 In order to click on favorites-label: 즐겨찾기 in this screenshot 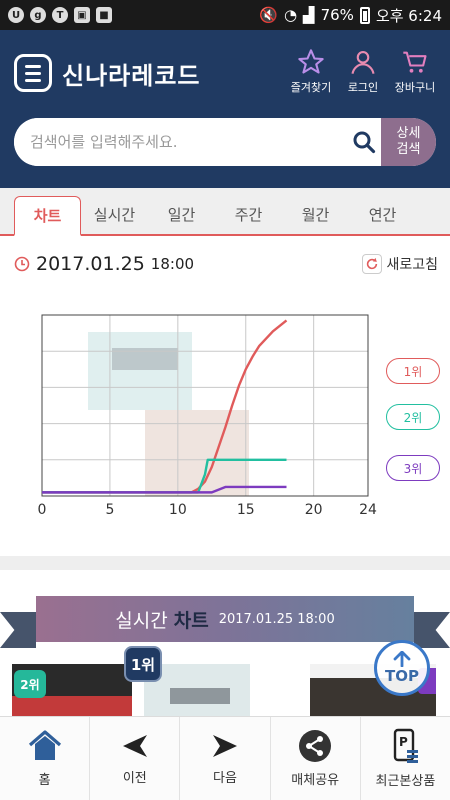, I will do `click(311, 87)`.